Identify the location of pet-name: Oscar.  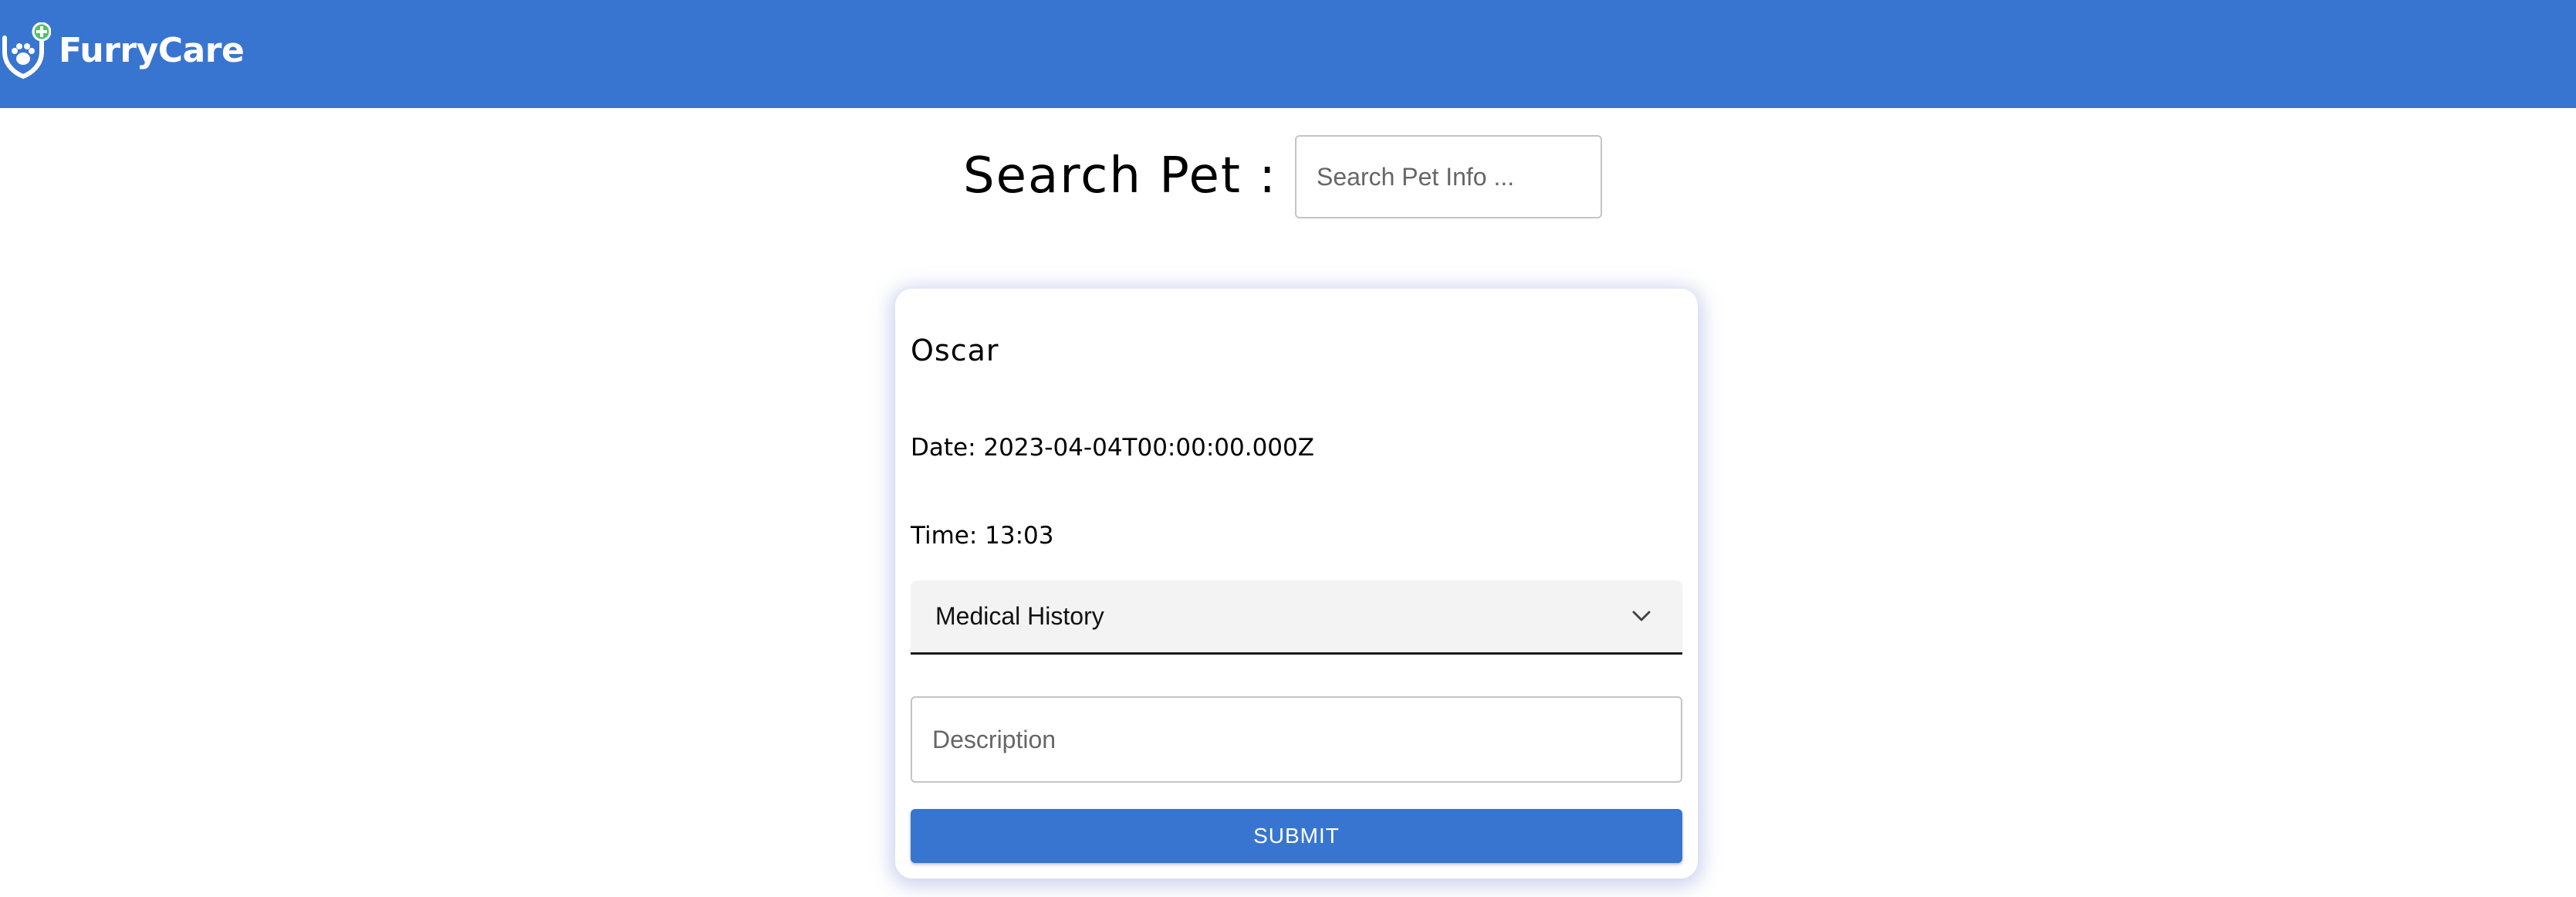
(955, 350).